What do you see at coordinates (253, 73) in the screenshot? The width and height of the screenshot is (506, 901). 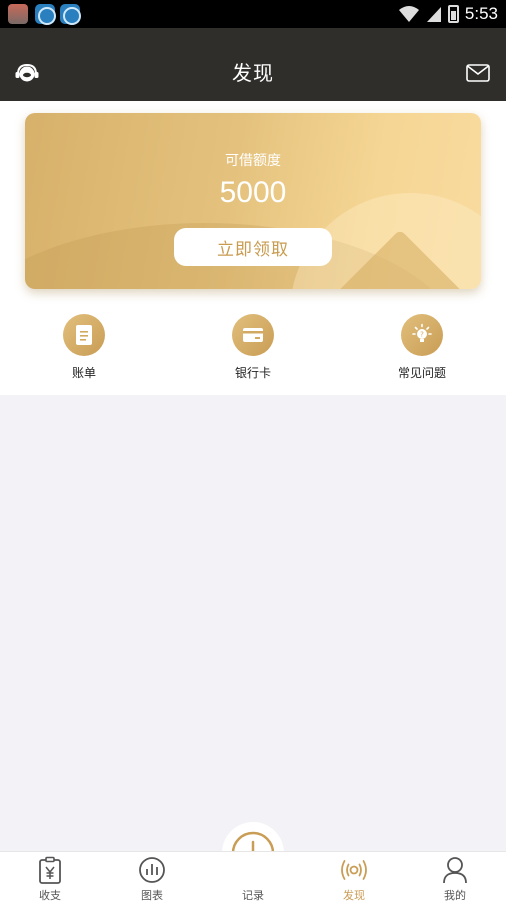 I see `page-title: 发现` at bounding box center [253, 73].